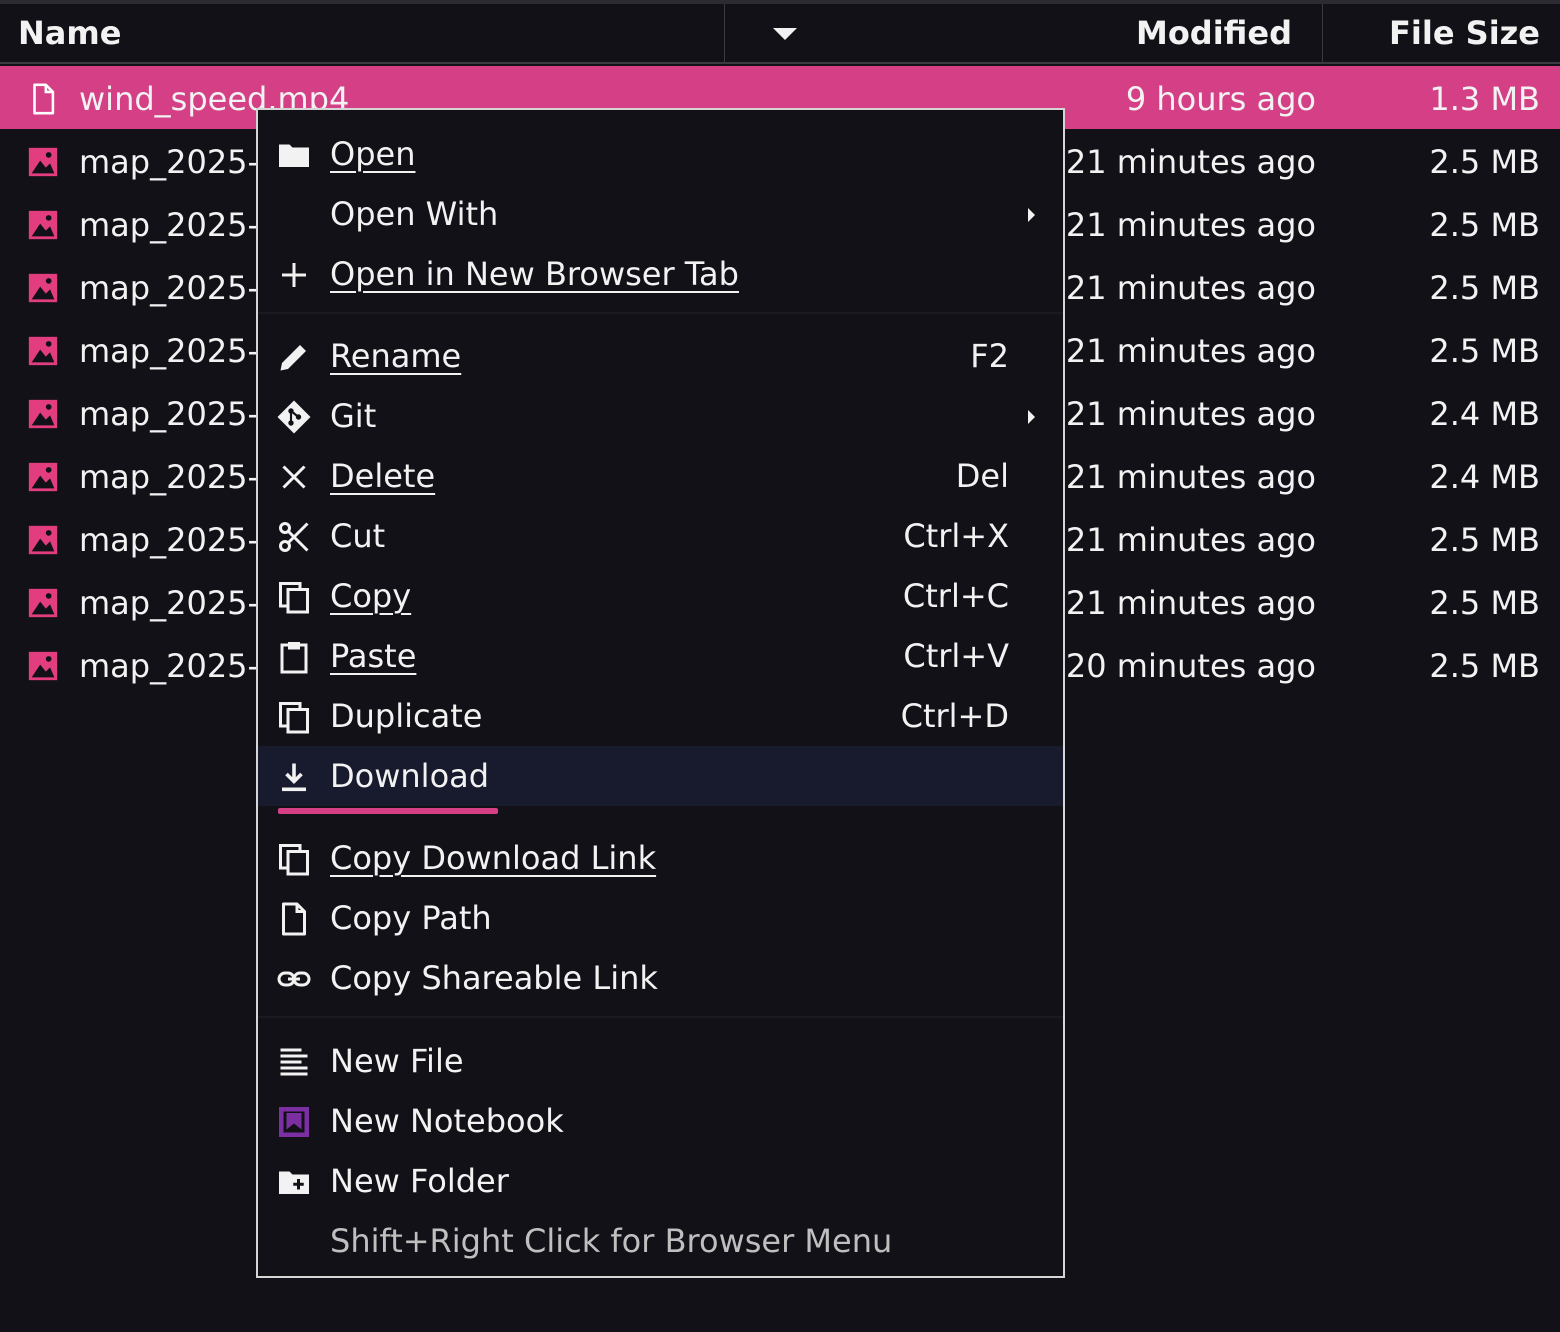  Describe the element at coordinates (388, 811) in the screenshot. I see `focus-indicator` at that location.